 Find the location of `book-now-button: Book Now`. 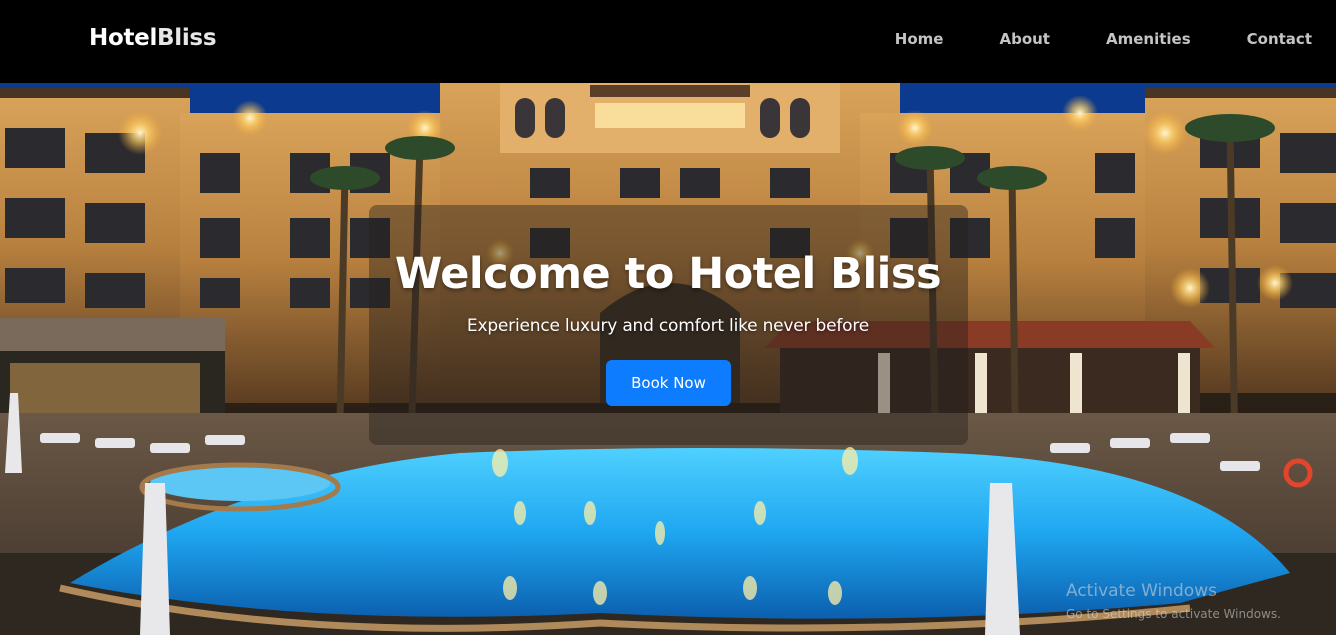

book-now-button: Book Now is located at coordinates (668, 383).